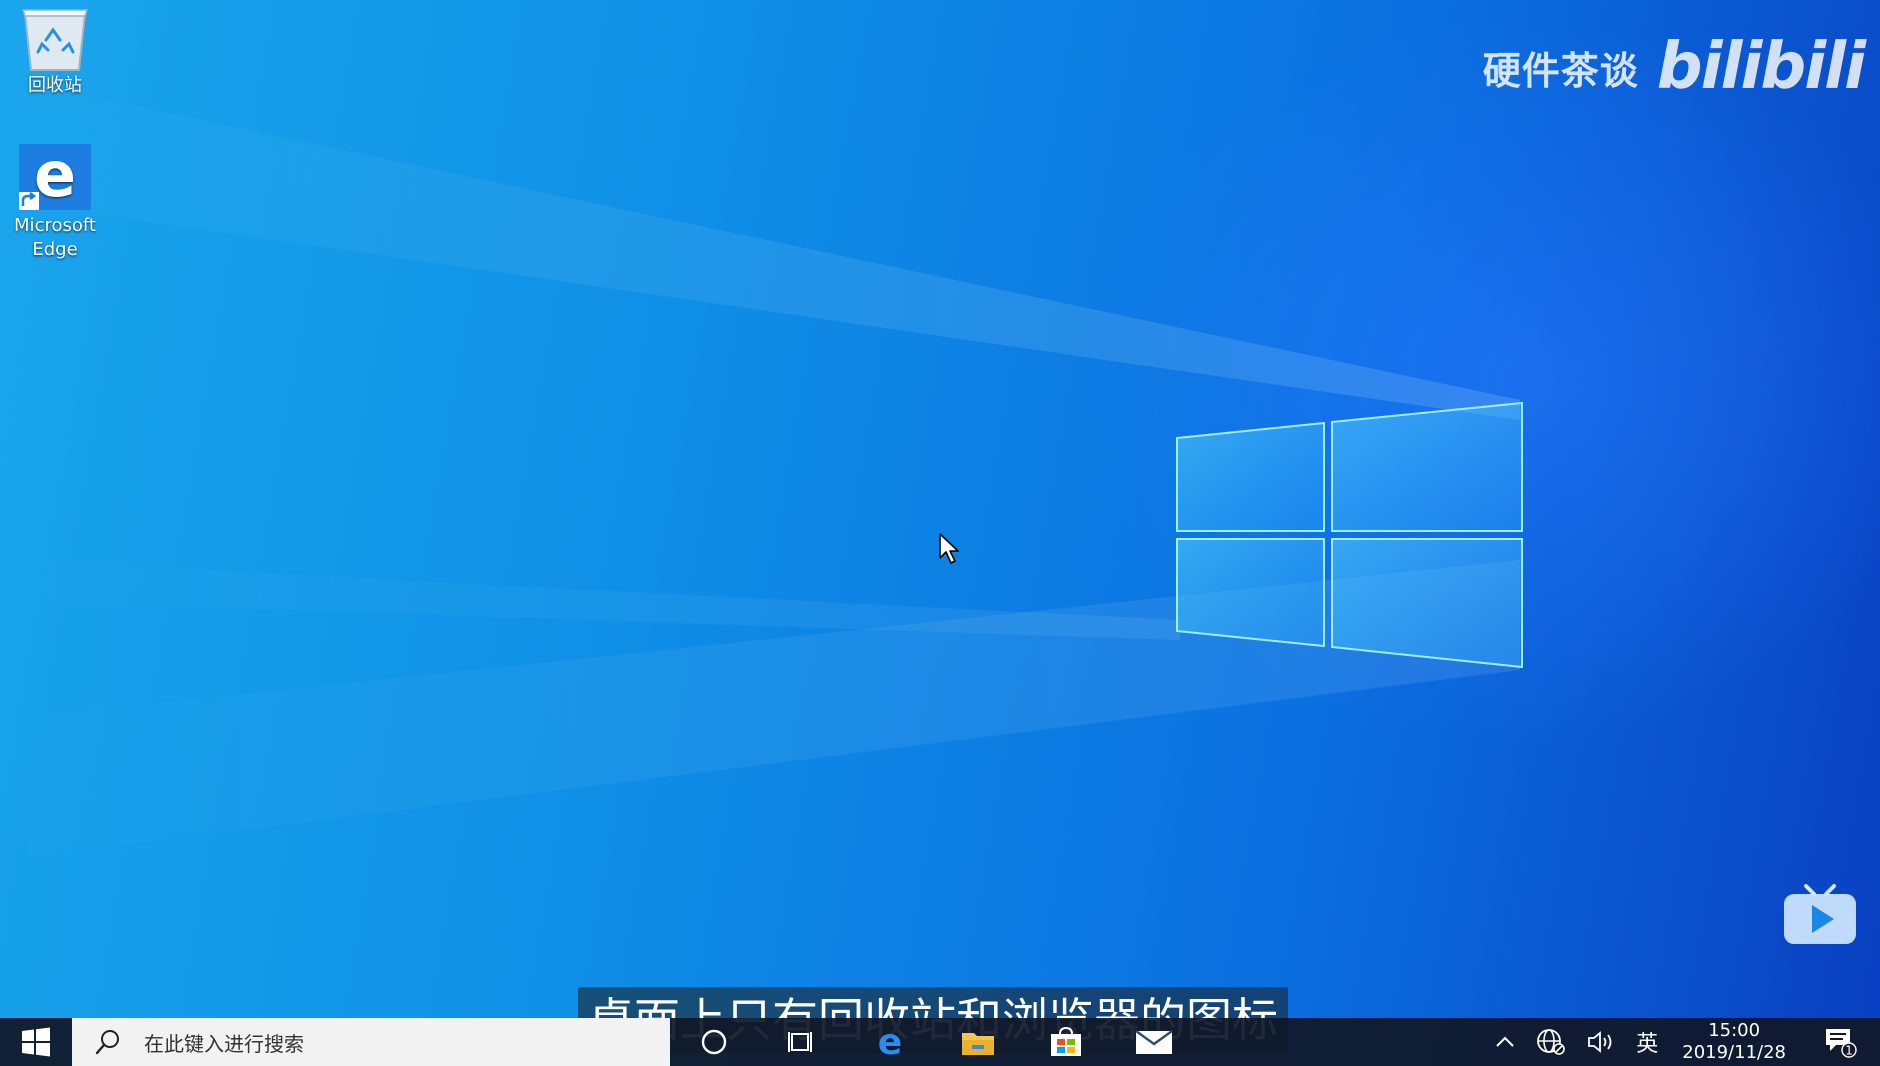 The image size is (1880, 1066). Describe the element at coordinates (55, 237) in the screenshot. I see `desktop-icon-label: Microsoft Edge` at that location.